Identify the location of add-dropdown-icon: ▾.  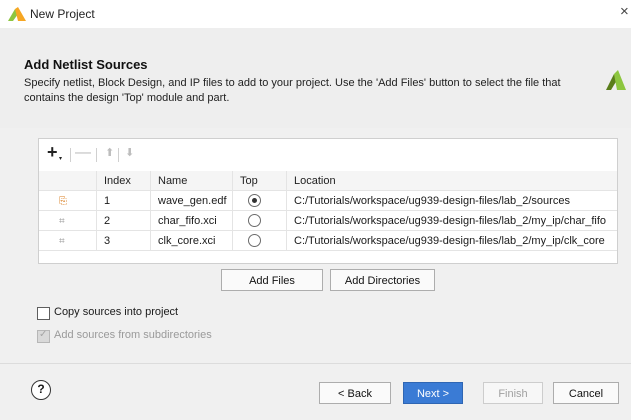
(60, 158).